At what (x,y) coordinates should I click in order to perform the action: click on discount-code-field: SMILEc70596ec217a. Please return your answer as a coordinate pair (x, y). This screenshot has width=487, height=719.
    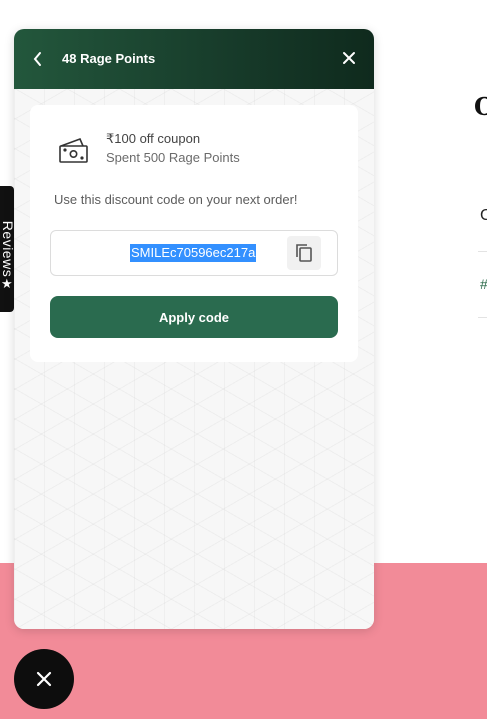
    Looking at the image, I should click on (194, 253).